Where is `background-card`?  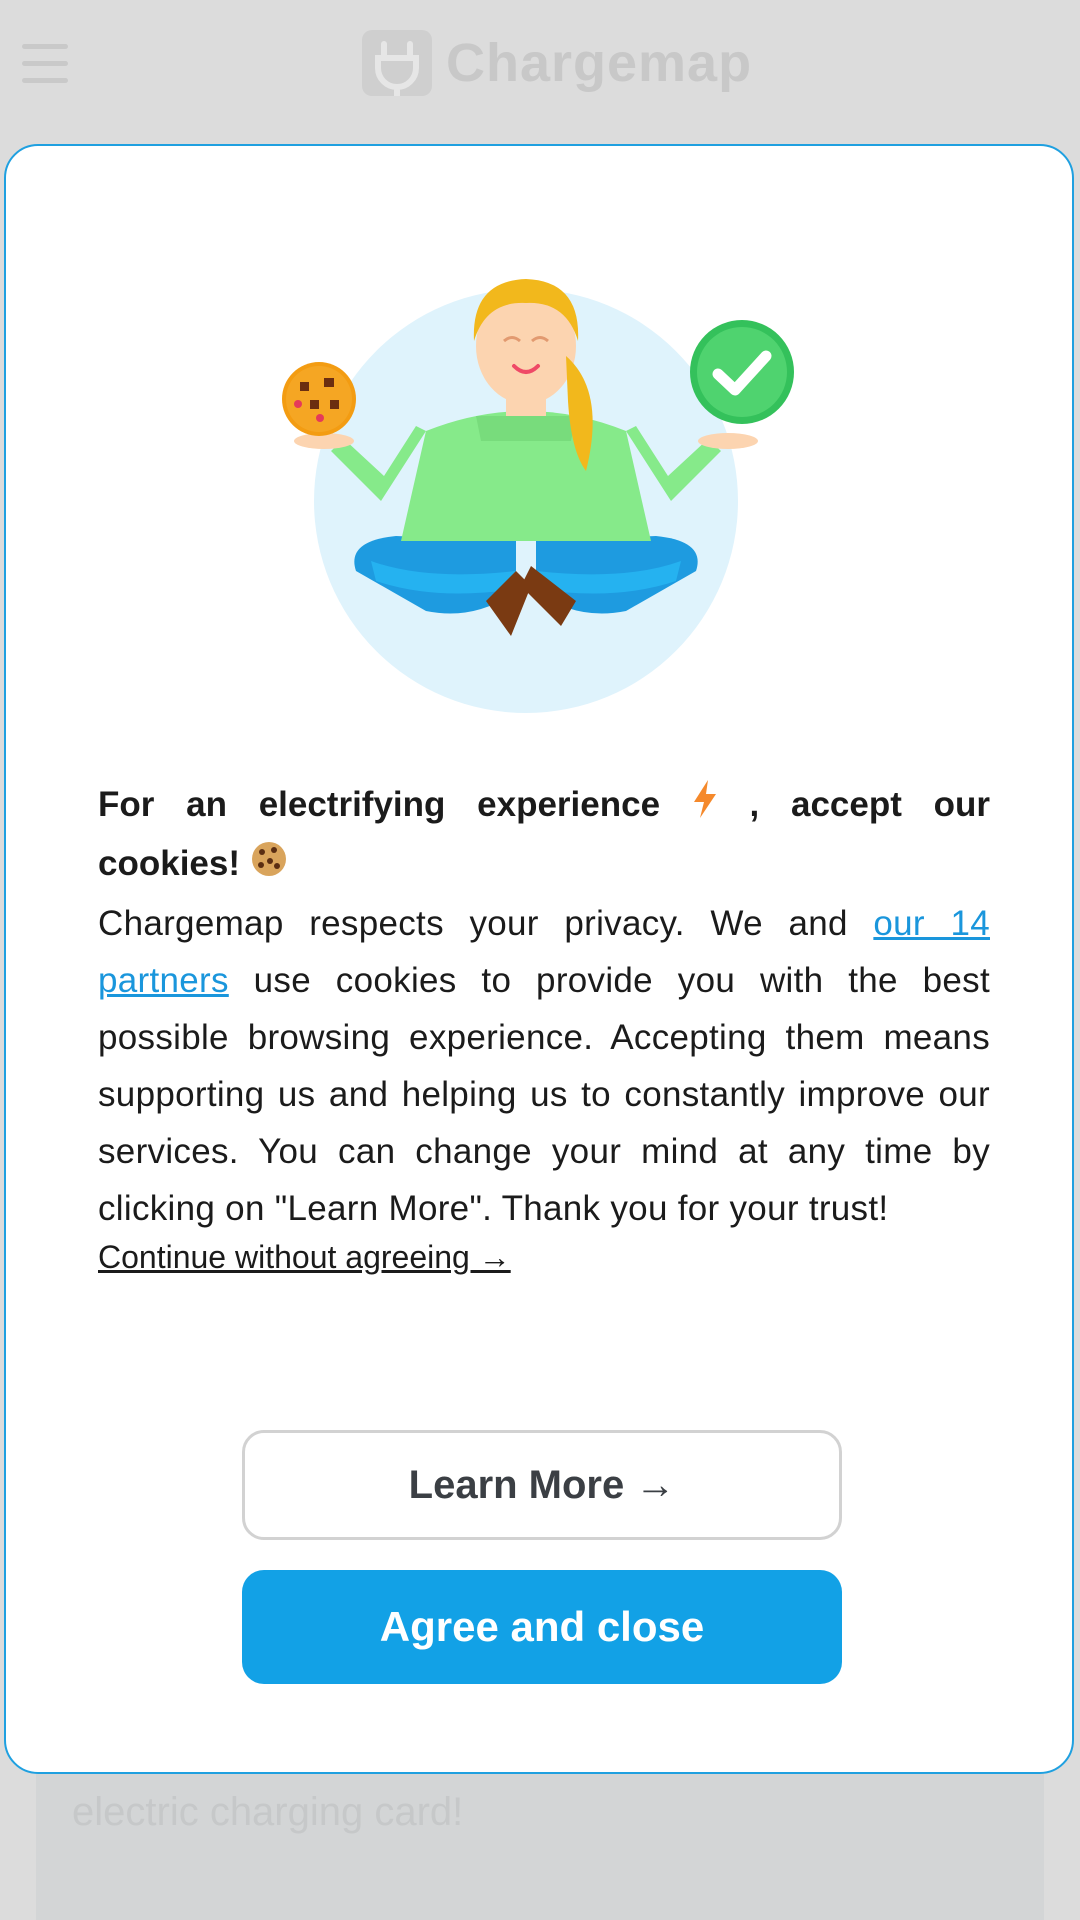
background-card is located at coordinates (540, 1840).